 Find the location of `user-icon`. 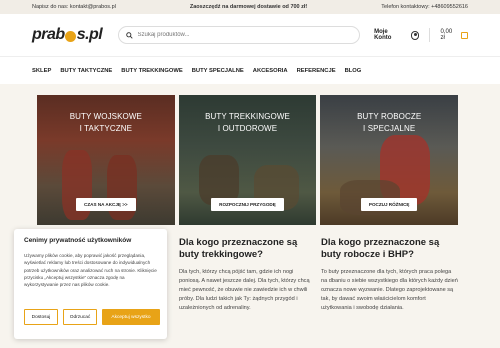

user-icon is located at coordinates (415, 35).